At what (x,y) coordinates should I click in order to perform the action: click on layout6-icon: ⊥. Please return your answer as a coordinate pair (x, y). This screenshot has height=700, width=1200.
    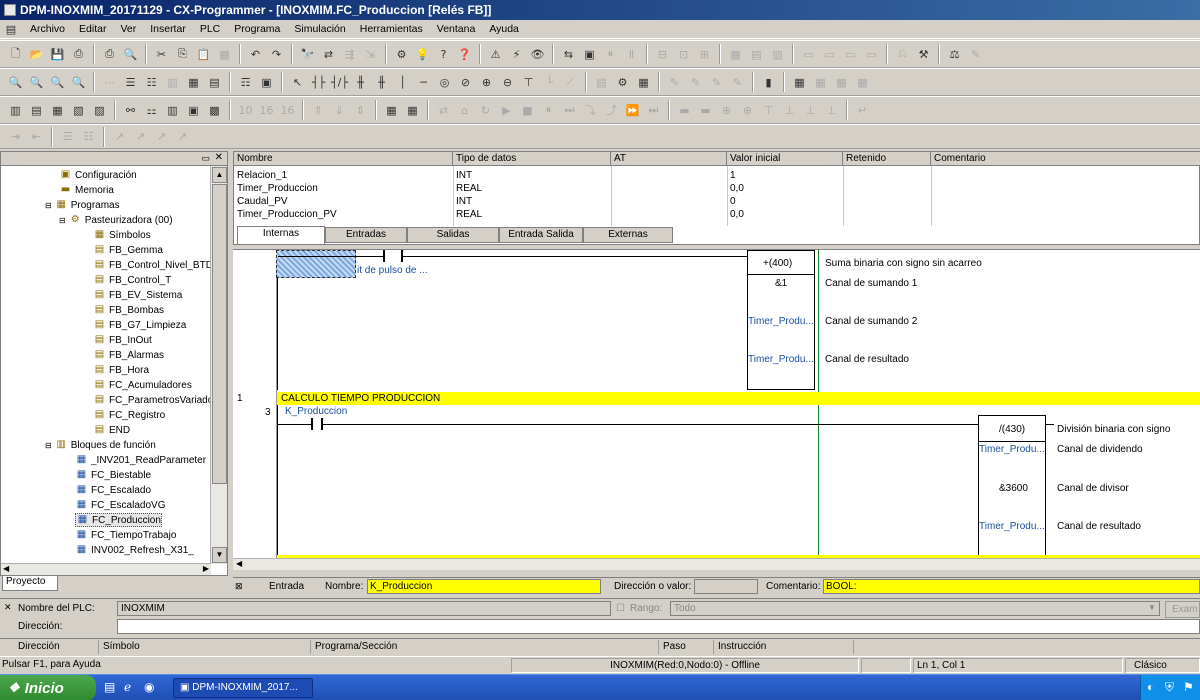
    Looking at the image, I should click on (789, 110).